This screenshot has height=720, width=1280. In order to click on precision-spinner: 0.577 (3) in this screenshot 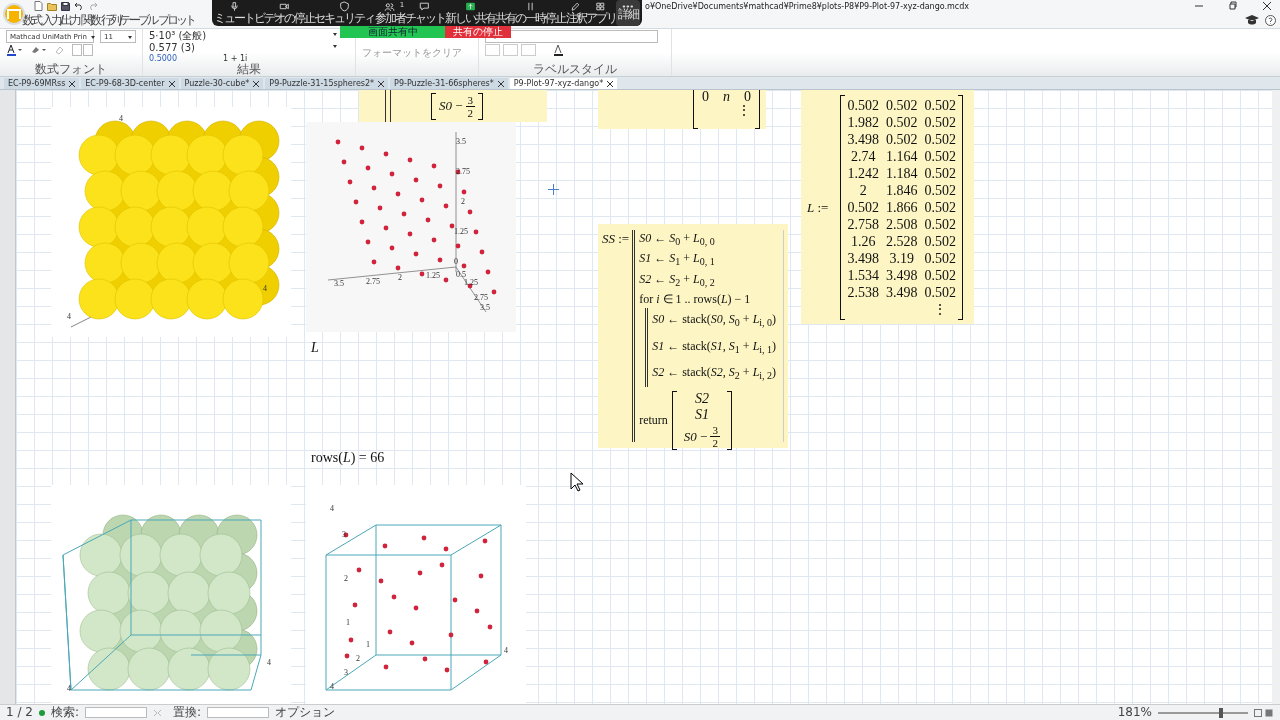, I will do `click(243, 47)`.